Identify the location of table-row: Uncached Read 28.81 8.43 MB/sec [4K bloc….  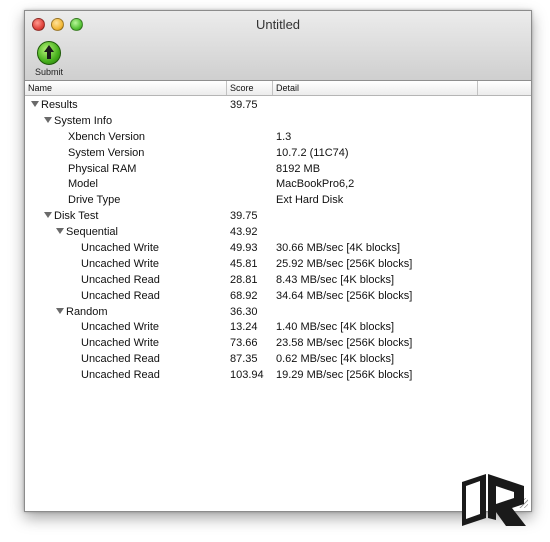
(278, 281).